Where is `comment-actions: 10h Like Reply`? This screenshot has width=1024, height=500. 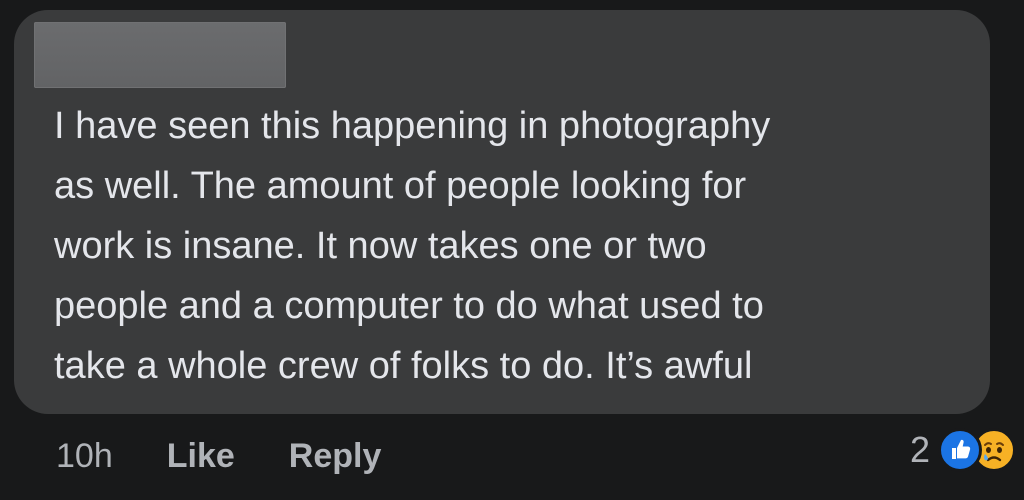 comment-actions: 10h Like Reply is located at coordinates (245, 456).